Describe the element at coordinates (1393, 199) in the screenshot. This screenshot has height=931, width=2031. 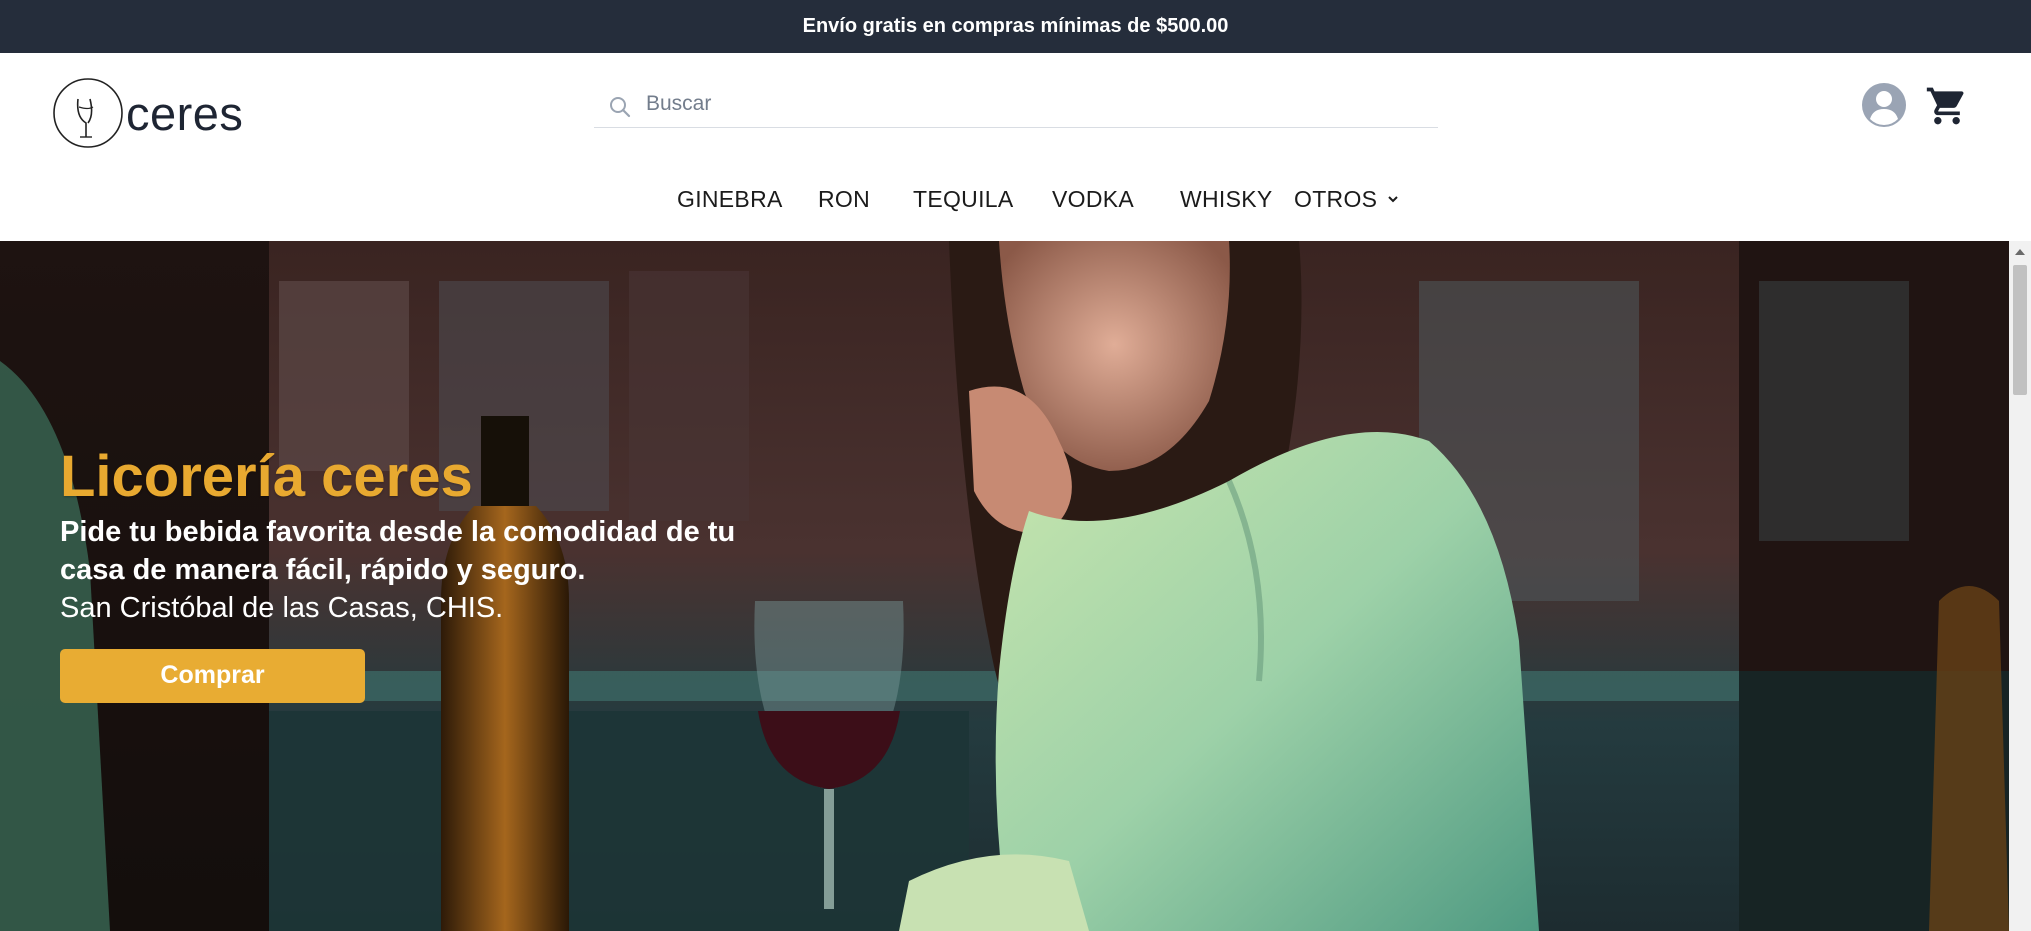
I see `chevron-down-icon` at that location.